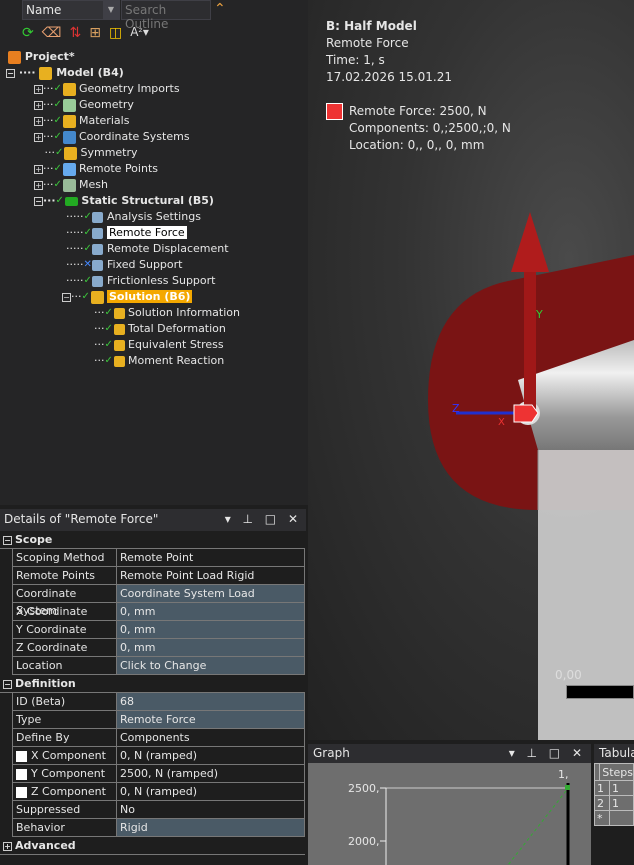 The height and width of the screenshot is (865, 634). I want to click on x-tick-label: 1,, so click(563, 774).